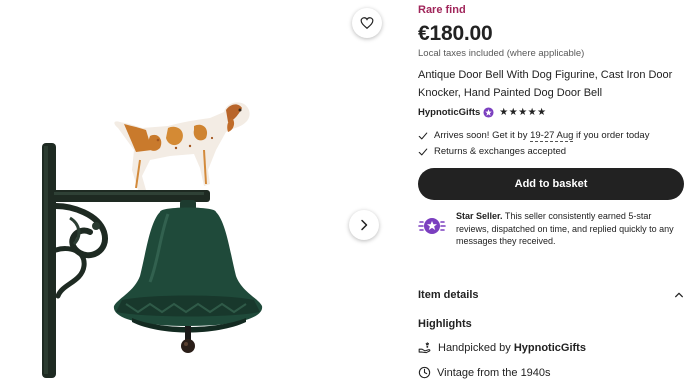 Image resolution: width=700 pixels, height=387 pixels. I want to click on shop-rating-stars: ★★★★★, so click(522, 112).